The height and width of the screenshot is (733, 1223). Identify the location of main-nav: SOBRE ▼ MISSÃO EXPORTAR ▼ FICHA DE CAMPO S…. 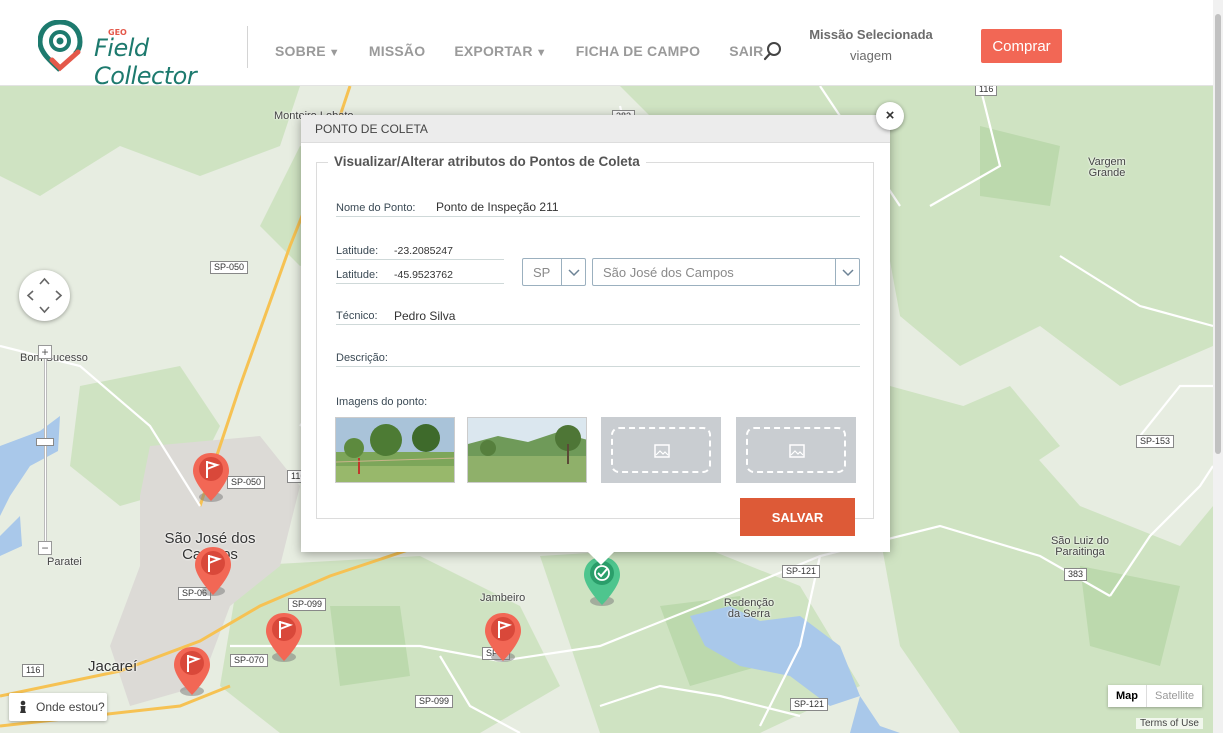
(533, 51).